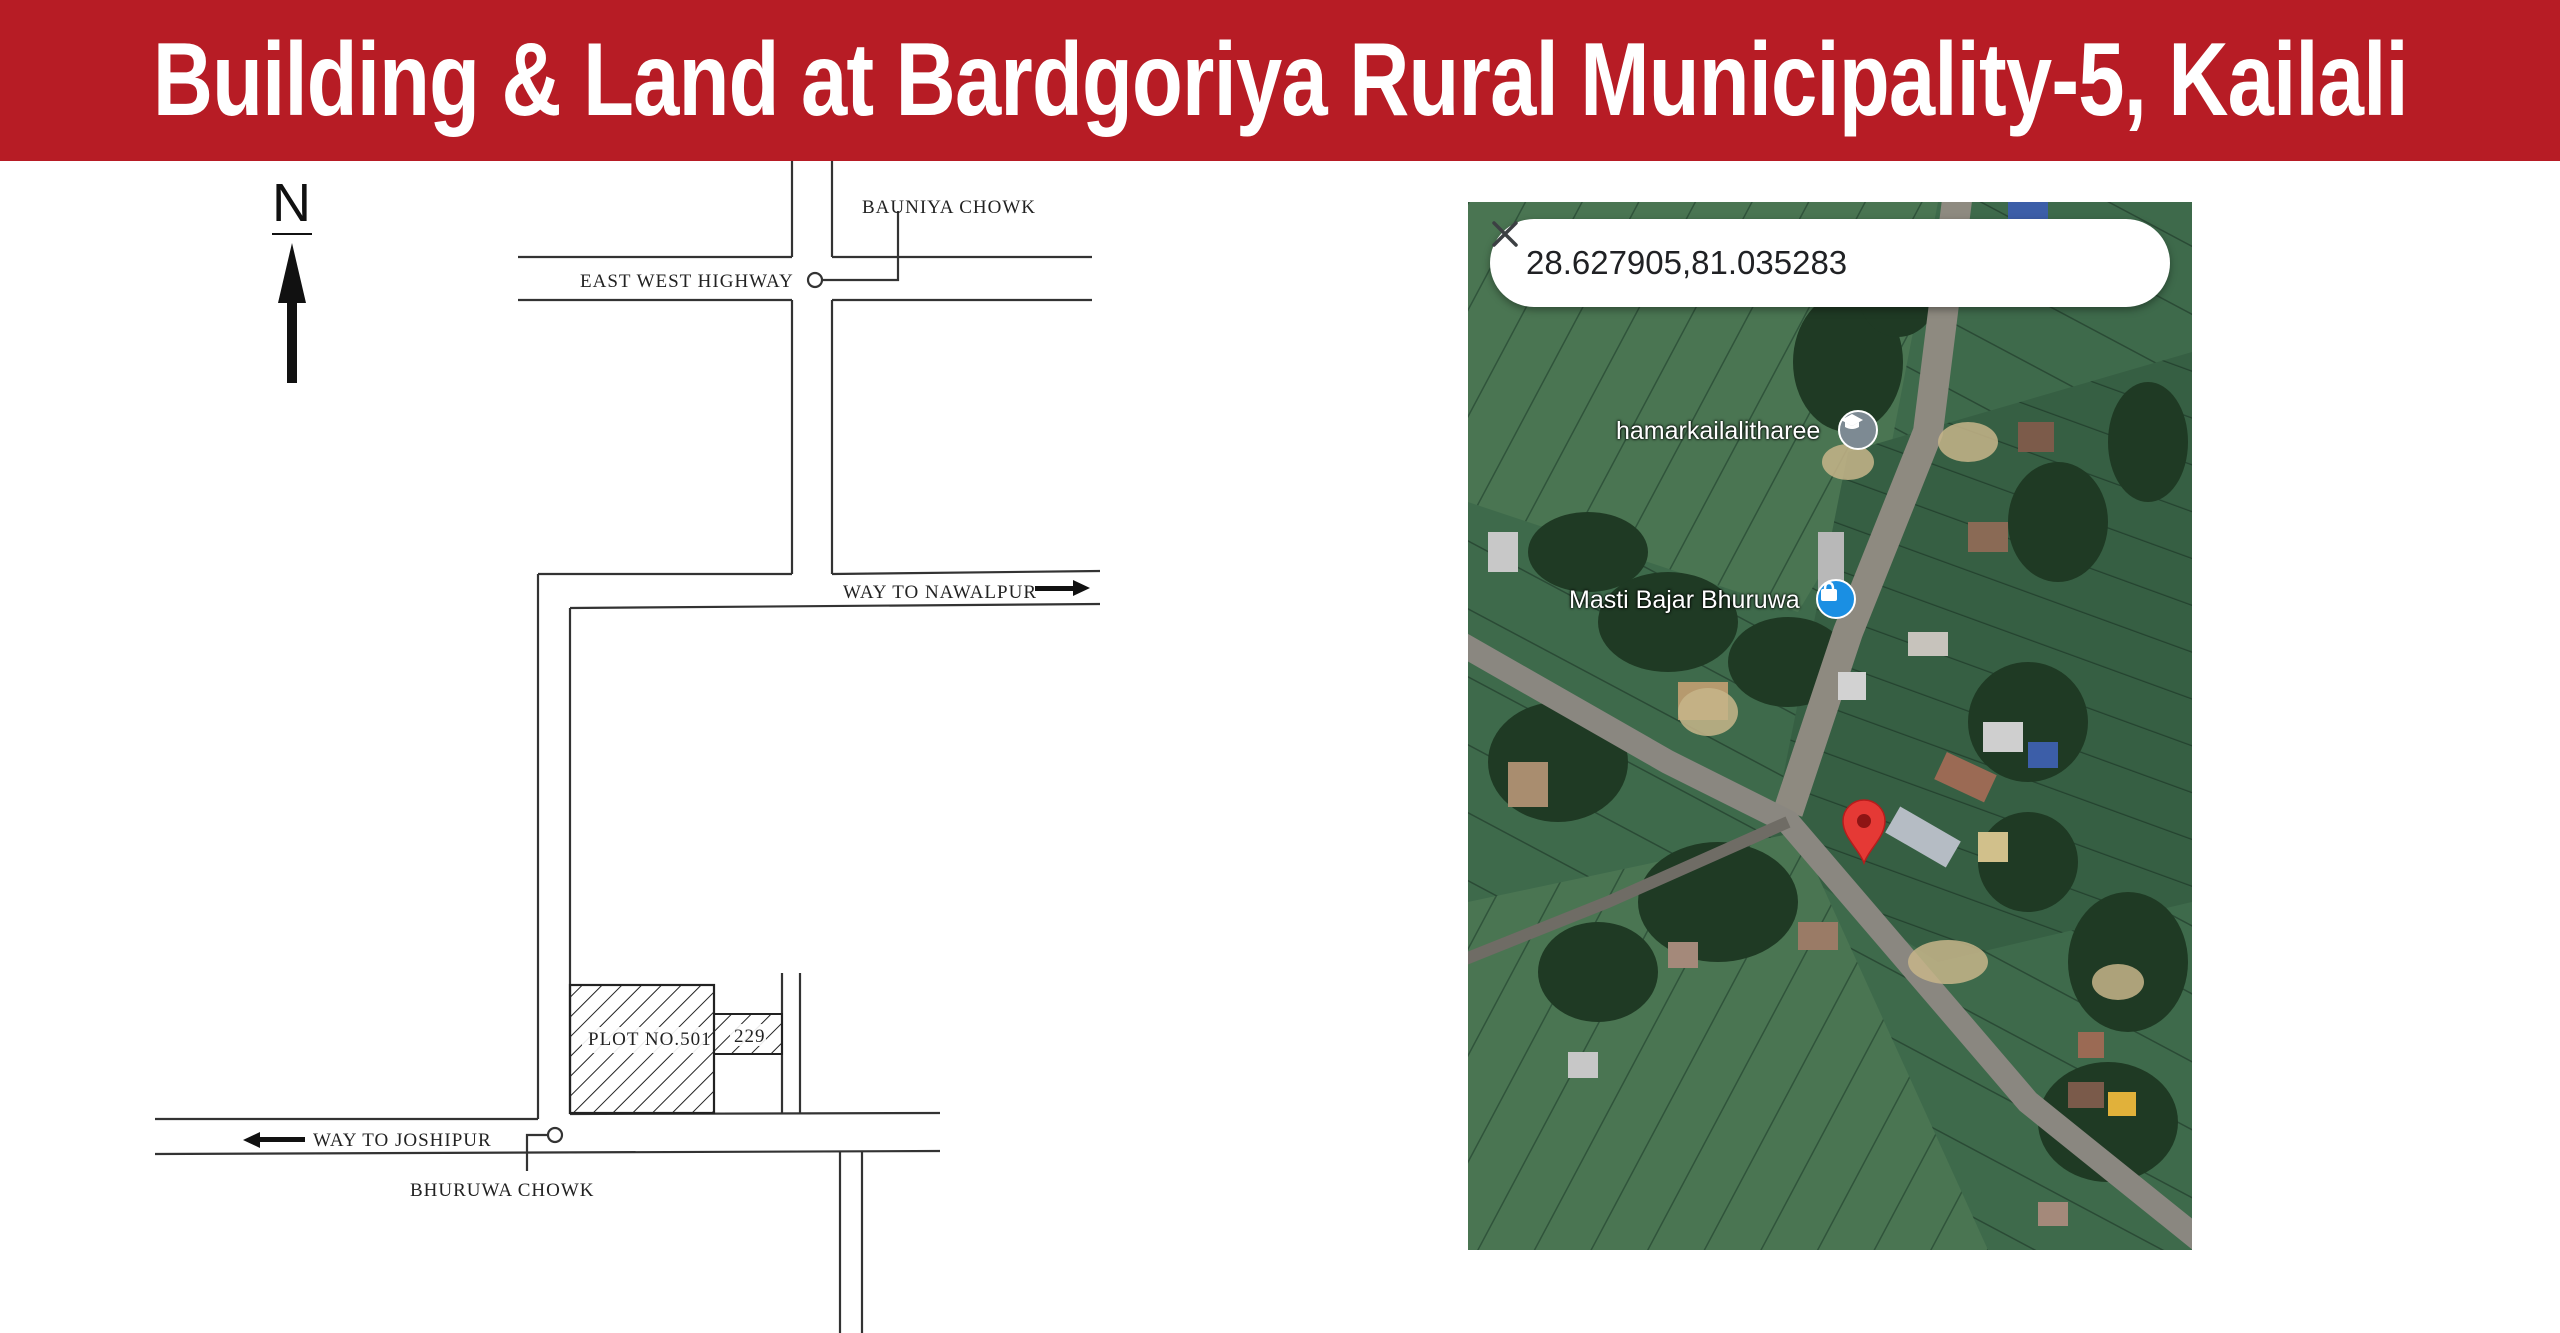 The height and width of the screenshot is (1333, 2560). Describe the element at coordinates (687, 281) in the screenshot. I see `east-west-highway-label: EAST WEST HIGHWAY` at that location.